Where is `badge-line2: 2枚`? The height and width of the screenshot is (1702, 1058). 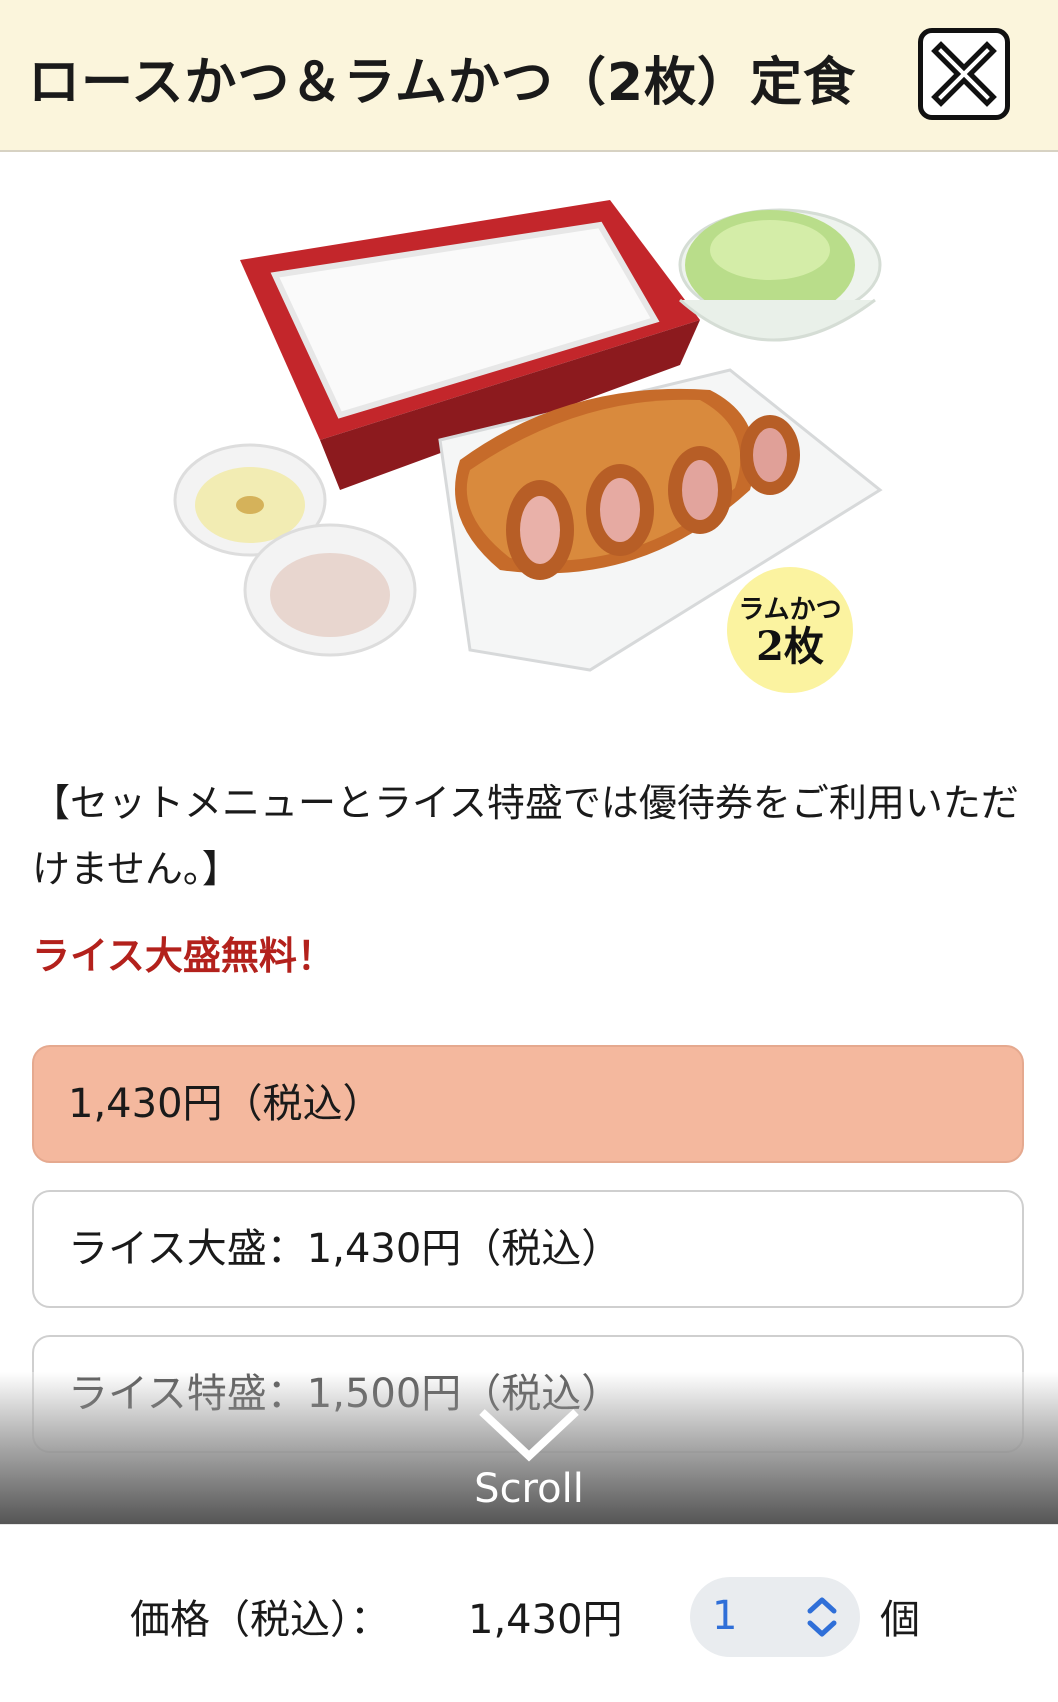 badge-line2: 2枚 is located at coordinates (790, 646).